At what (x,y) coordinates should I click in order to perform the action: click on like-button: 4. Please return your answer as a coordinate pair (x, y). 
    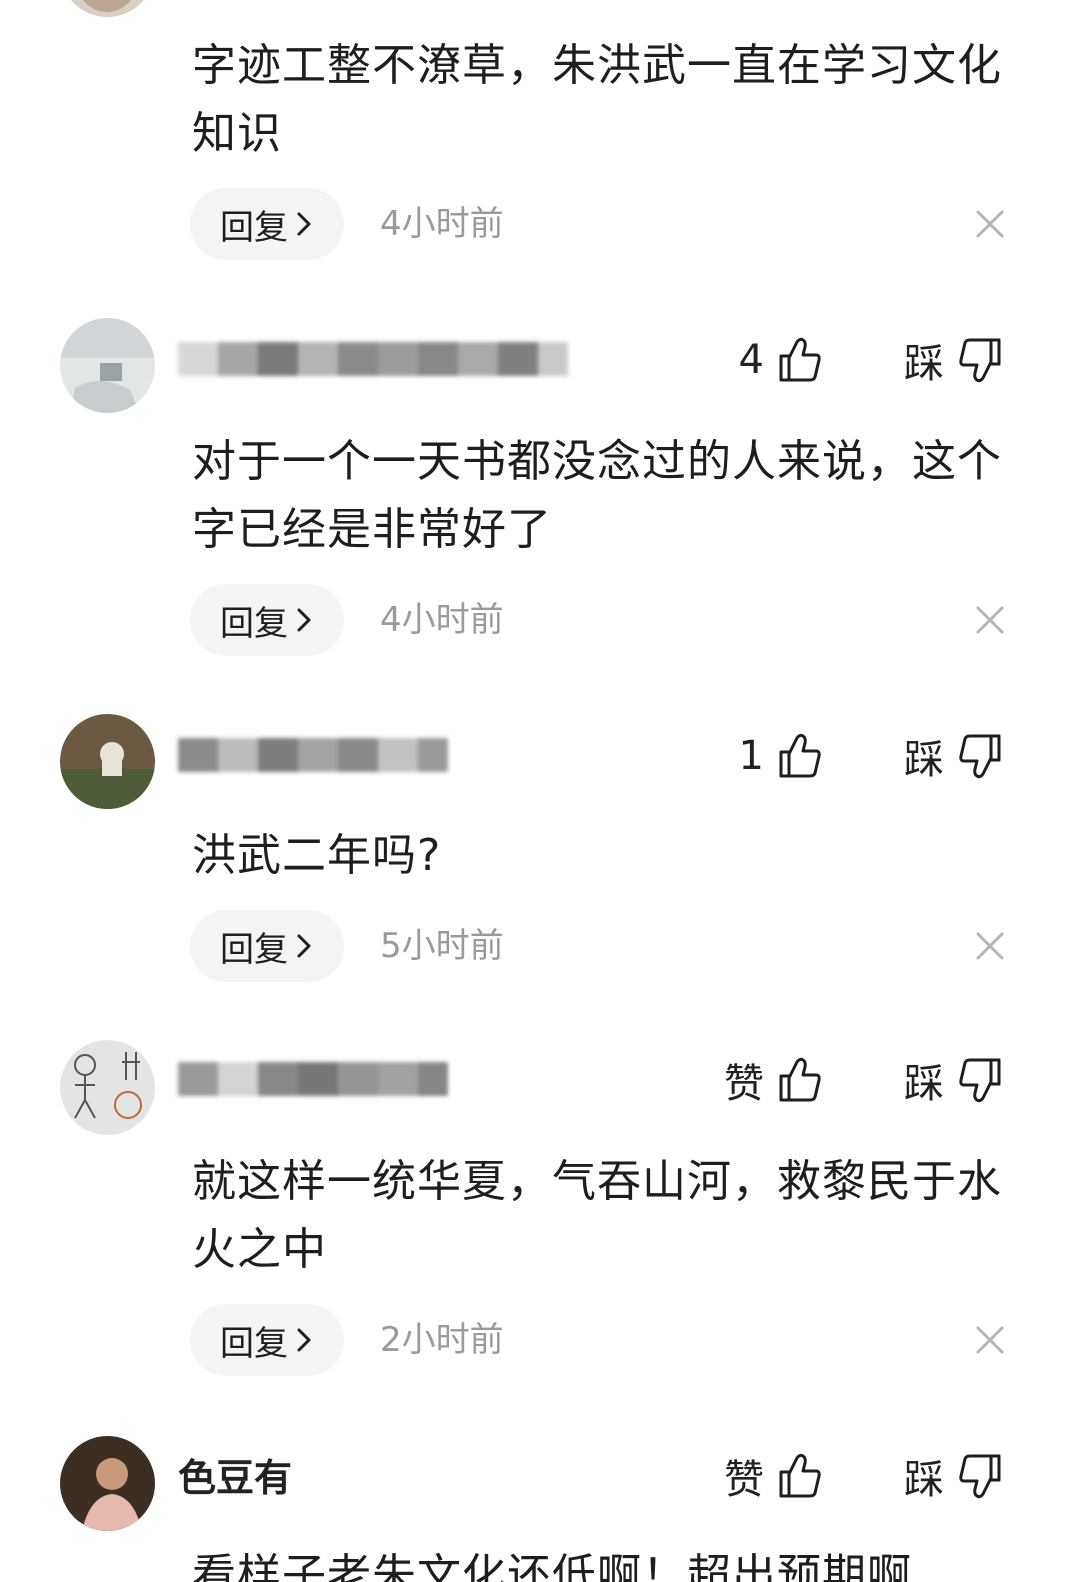
    Looking at the image, I should click on (780, 360).